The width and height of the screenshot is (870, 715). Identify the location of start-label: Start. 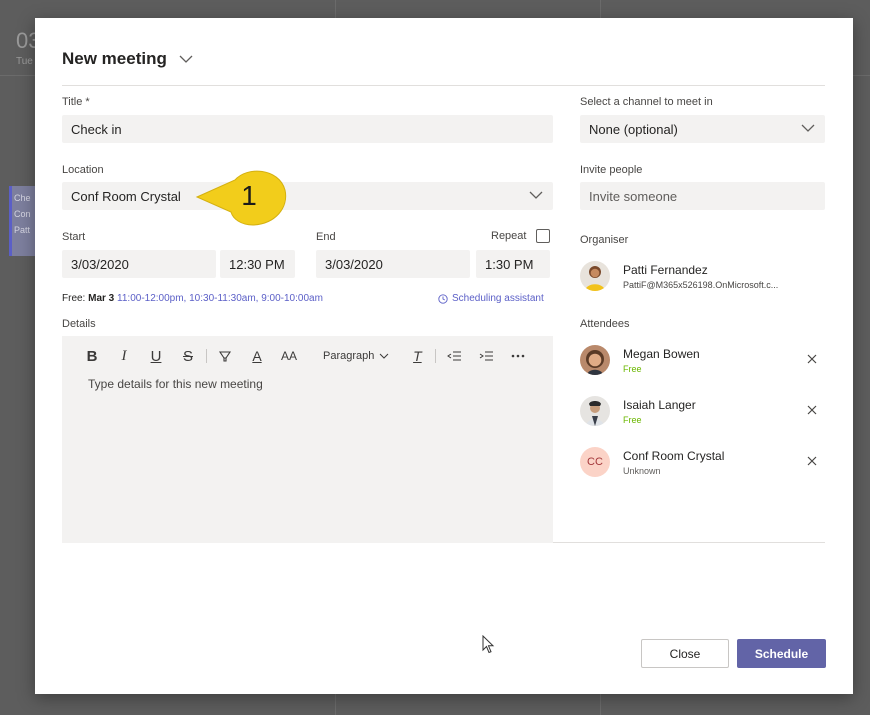
(74, 237).